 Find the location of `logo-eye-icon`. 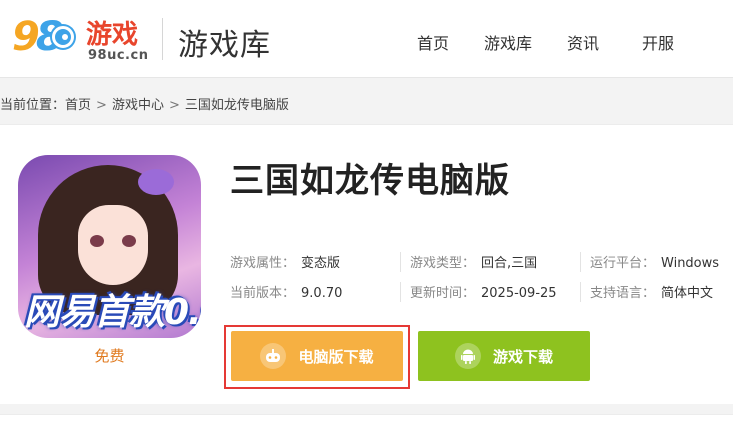

logo-eye-icon is located at coordinates (63, 37).